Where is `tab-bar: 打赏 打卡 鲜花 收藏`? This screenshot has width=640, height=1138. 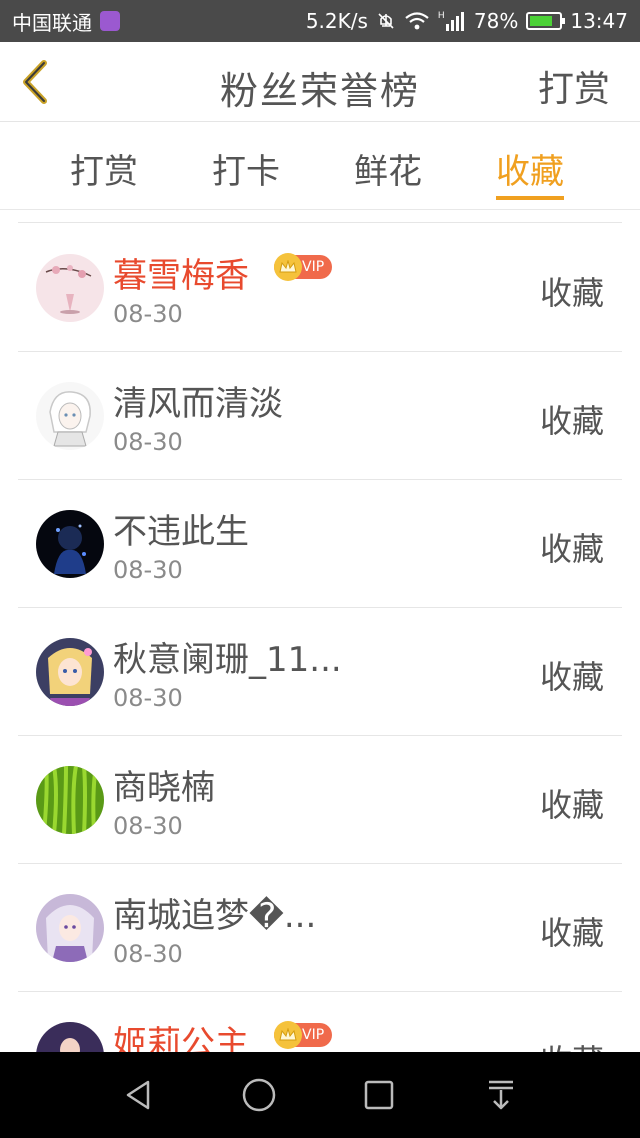 tab-bar: 打赏 打卡 鲜花 收藏 is located at coordinates (320, 166).